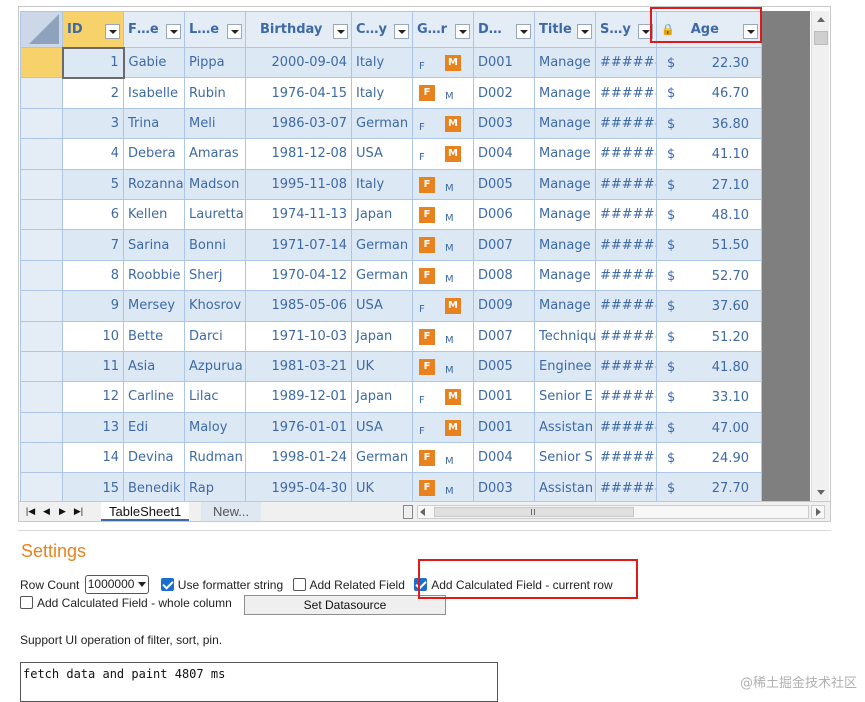  Describe the element at coordinates (504, 275) in the screenshot. I see `cell-department: D008` at that location.